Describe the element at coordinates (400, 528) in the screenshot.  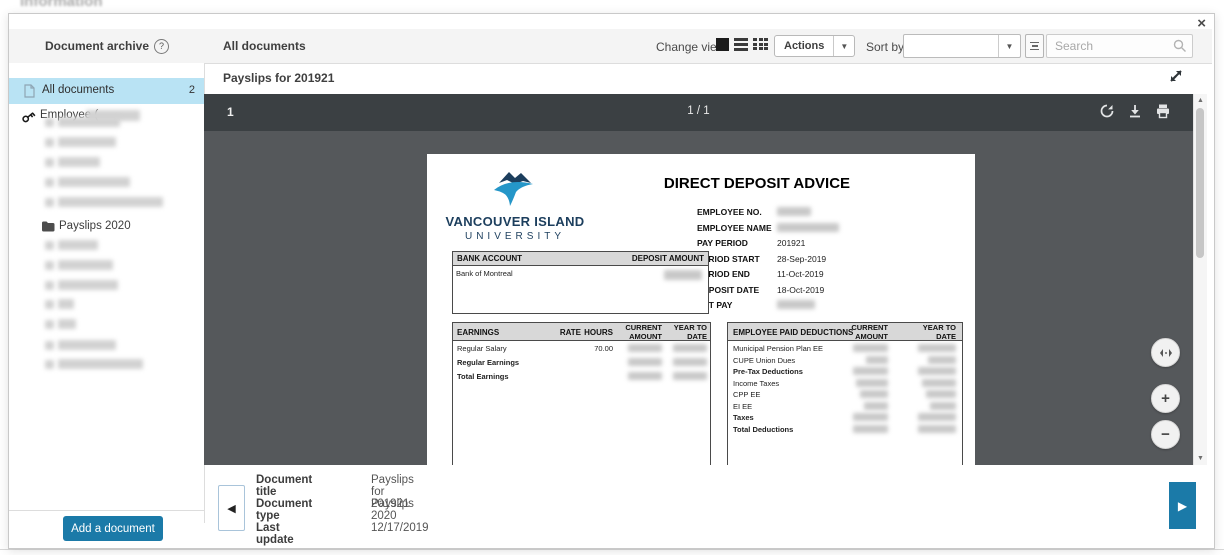
I see `meta-value: 12/17/2019` at that location.